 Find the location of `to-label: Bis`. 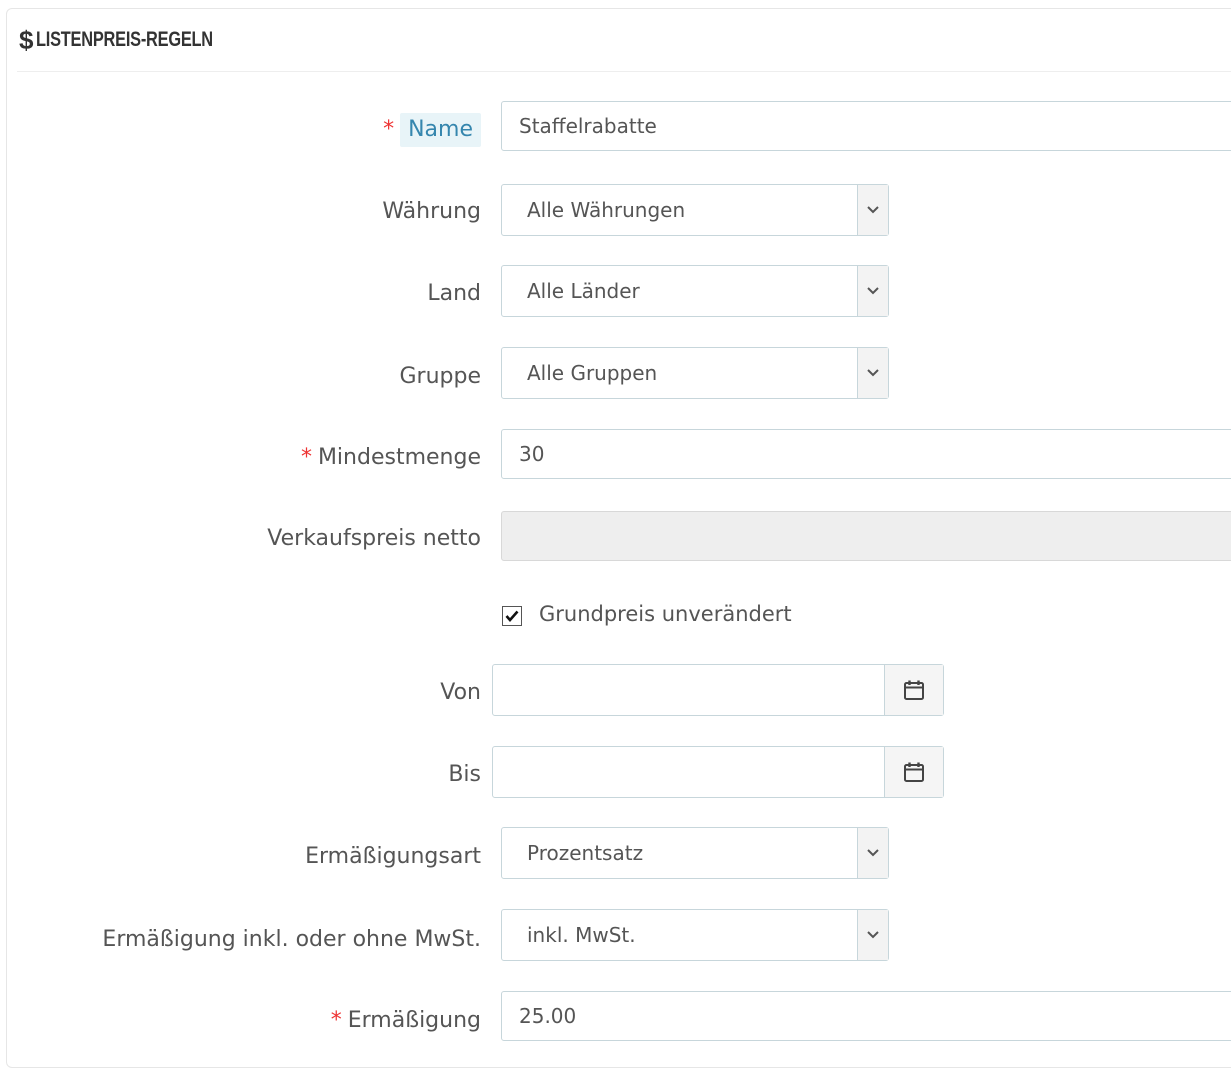

to-label: Bis is located at coordinates (464, 774).